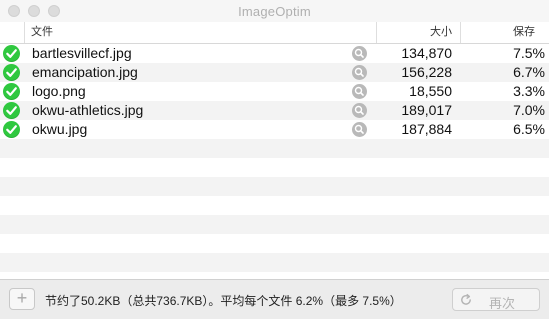 This screenshot has height=319, width=549. Describe the element at coordinates (426, 53) in the screenshot. I see `file-size: 134,870` at that location.